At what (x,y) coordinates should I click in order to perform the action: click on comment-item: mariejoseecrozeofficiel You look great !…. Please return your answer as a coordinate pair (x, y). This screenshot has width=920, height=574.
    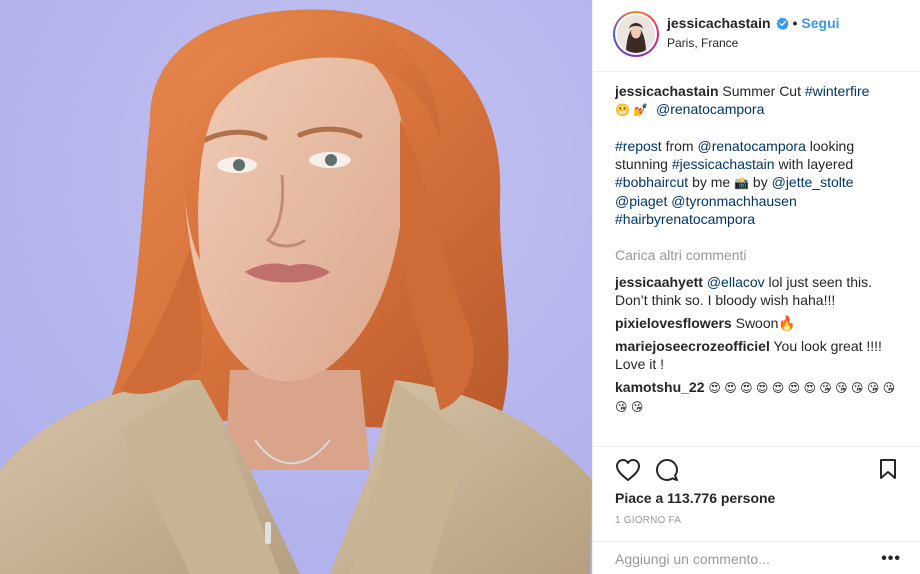
    Looking at the image, I should click on (760, 355).